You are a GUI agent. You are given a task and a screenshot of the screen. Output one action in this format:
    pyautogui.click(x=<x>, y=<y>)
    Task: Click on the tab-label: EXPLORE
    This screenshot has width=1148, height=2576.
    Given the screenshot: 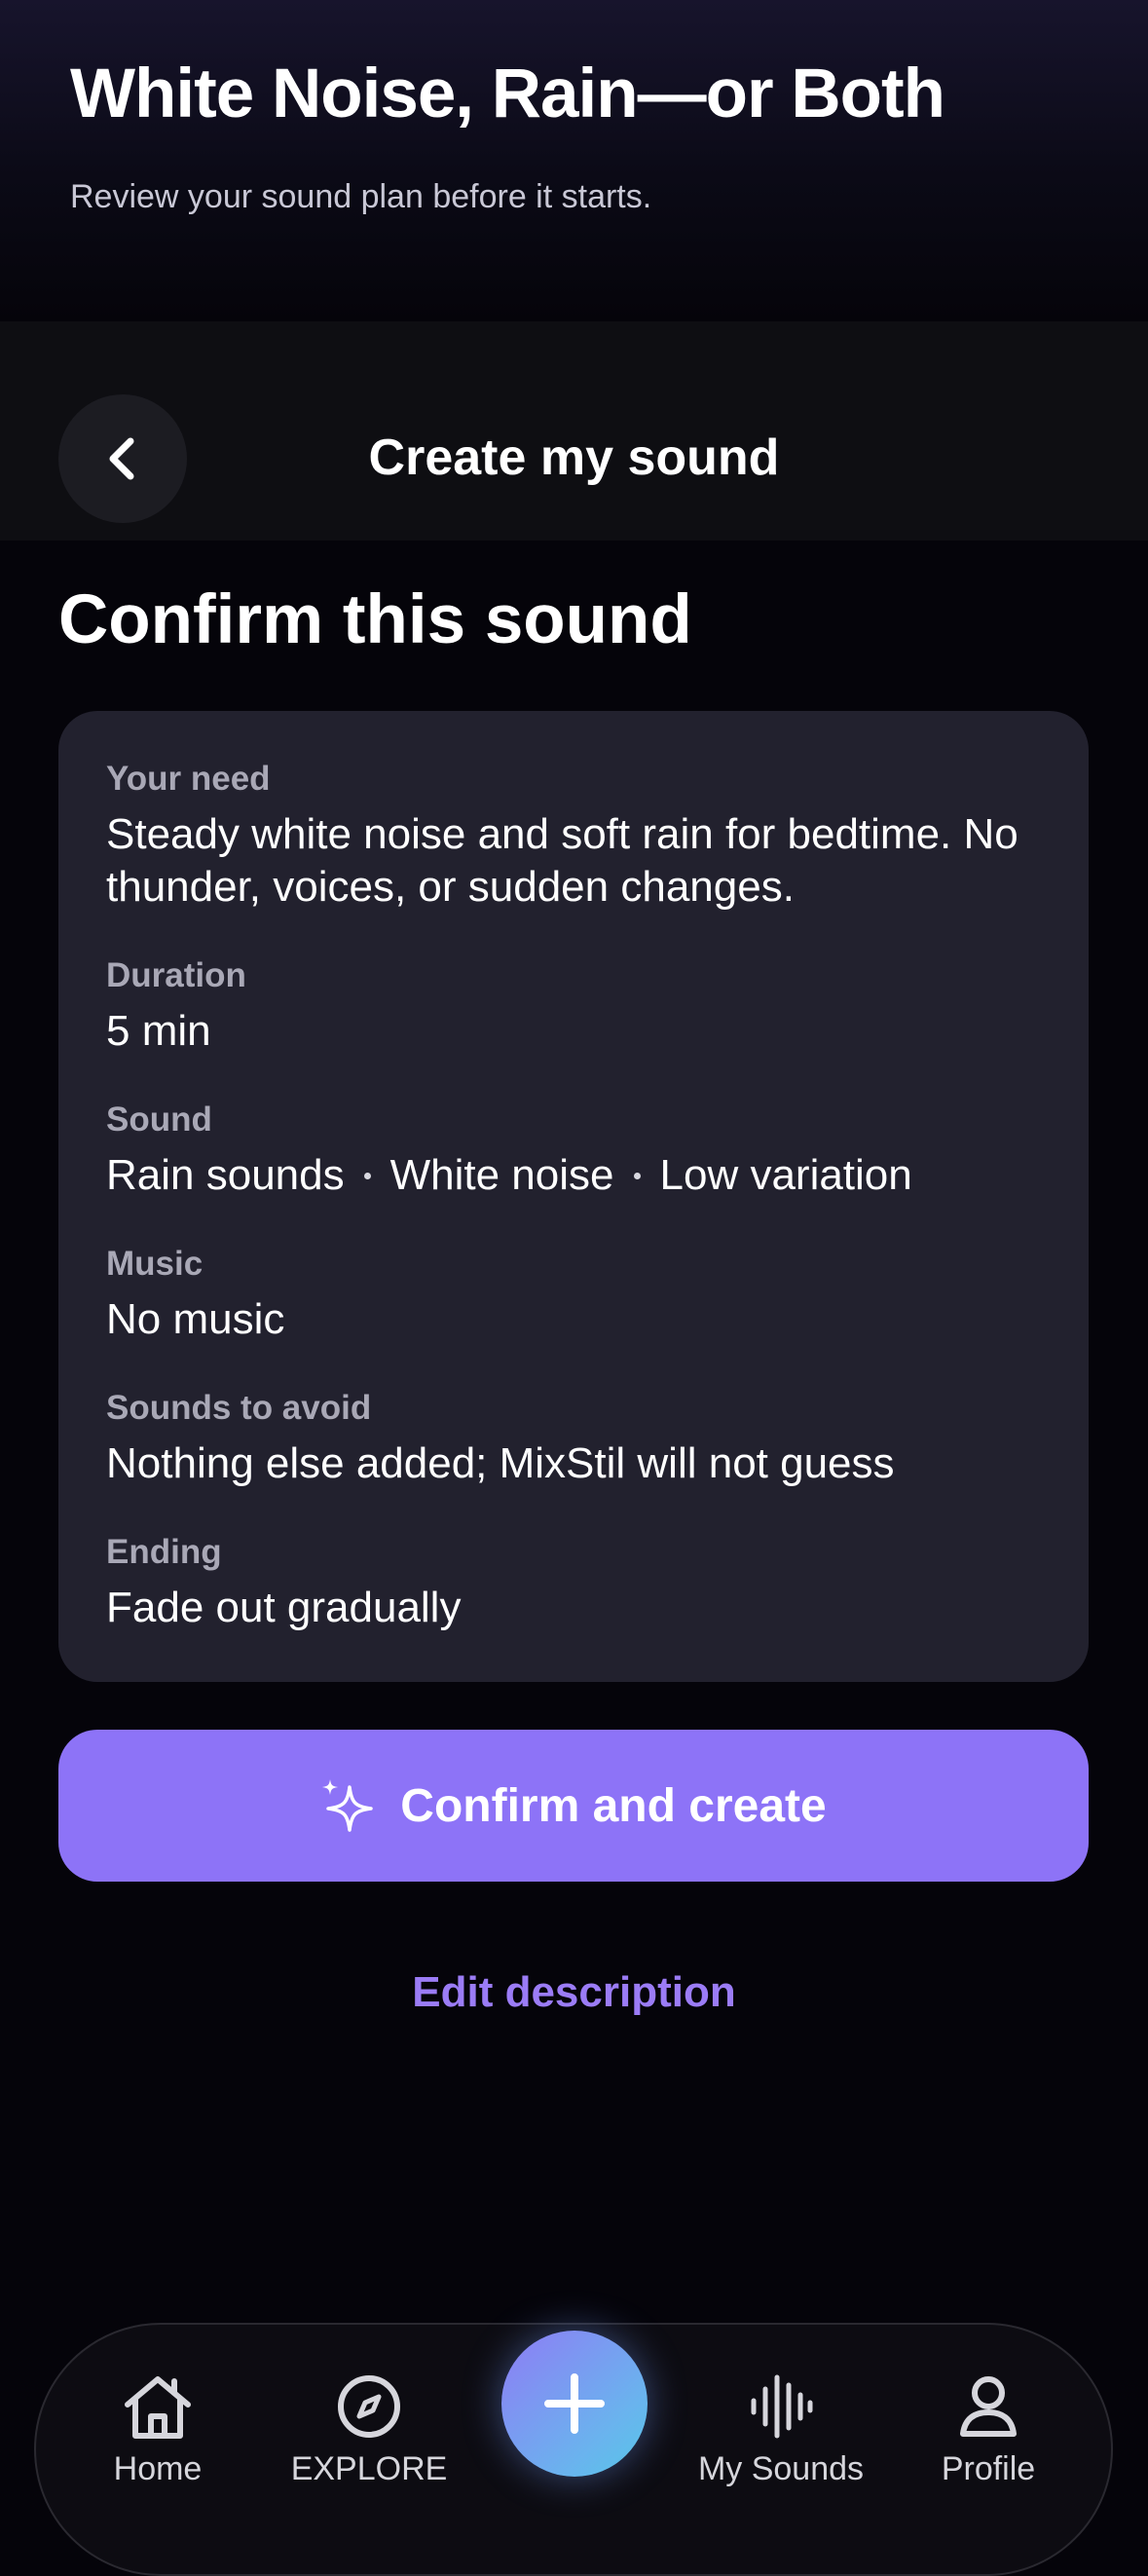 What is the action you would take?
    pyautogui.click(x=369, y=2468)
    